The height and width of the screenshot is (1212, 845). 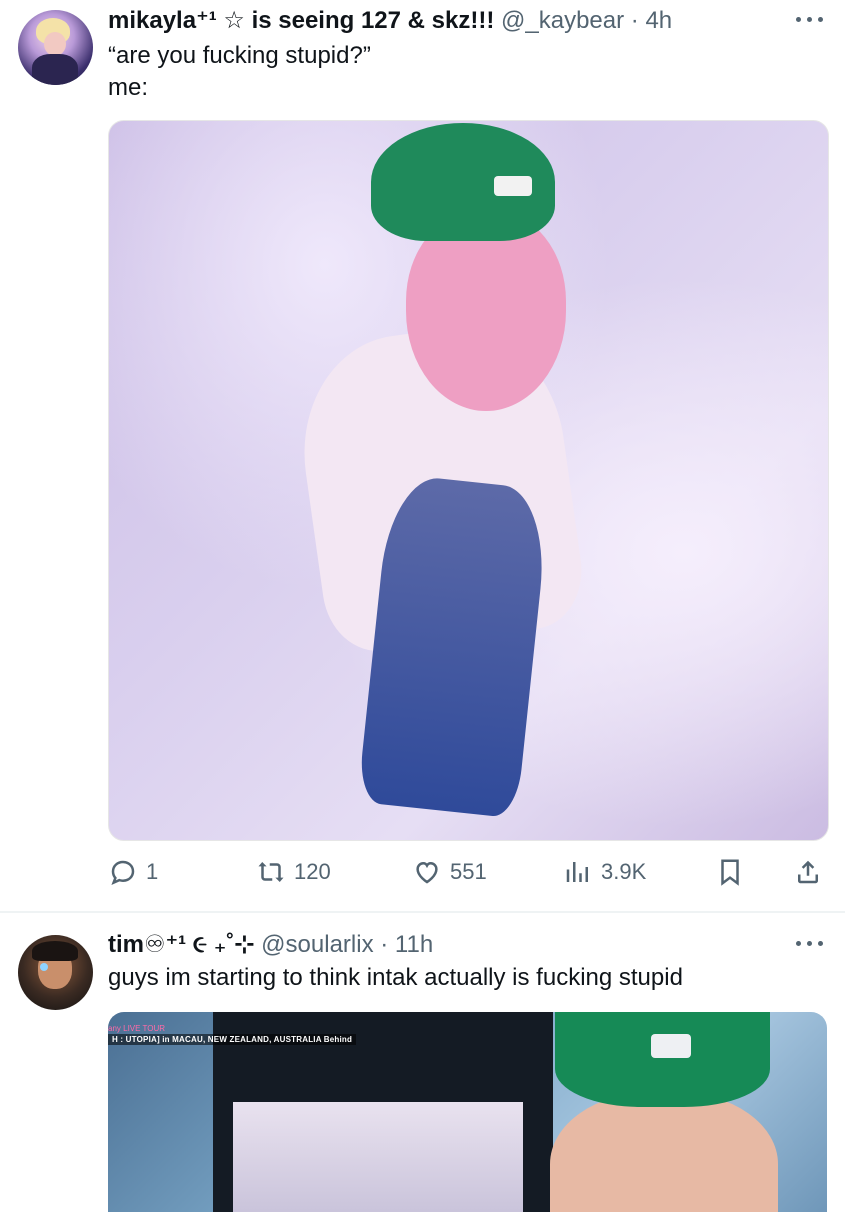 What do you see at coordinates (55, 951) in the screenshot?
I see `avatar-hair` at bounding box center [55, 951].